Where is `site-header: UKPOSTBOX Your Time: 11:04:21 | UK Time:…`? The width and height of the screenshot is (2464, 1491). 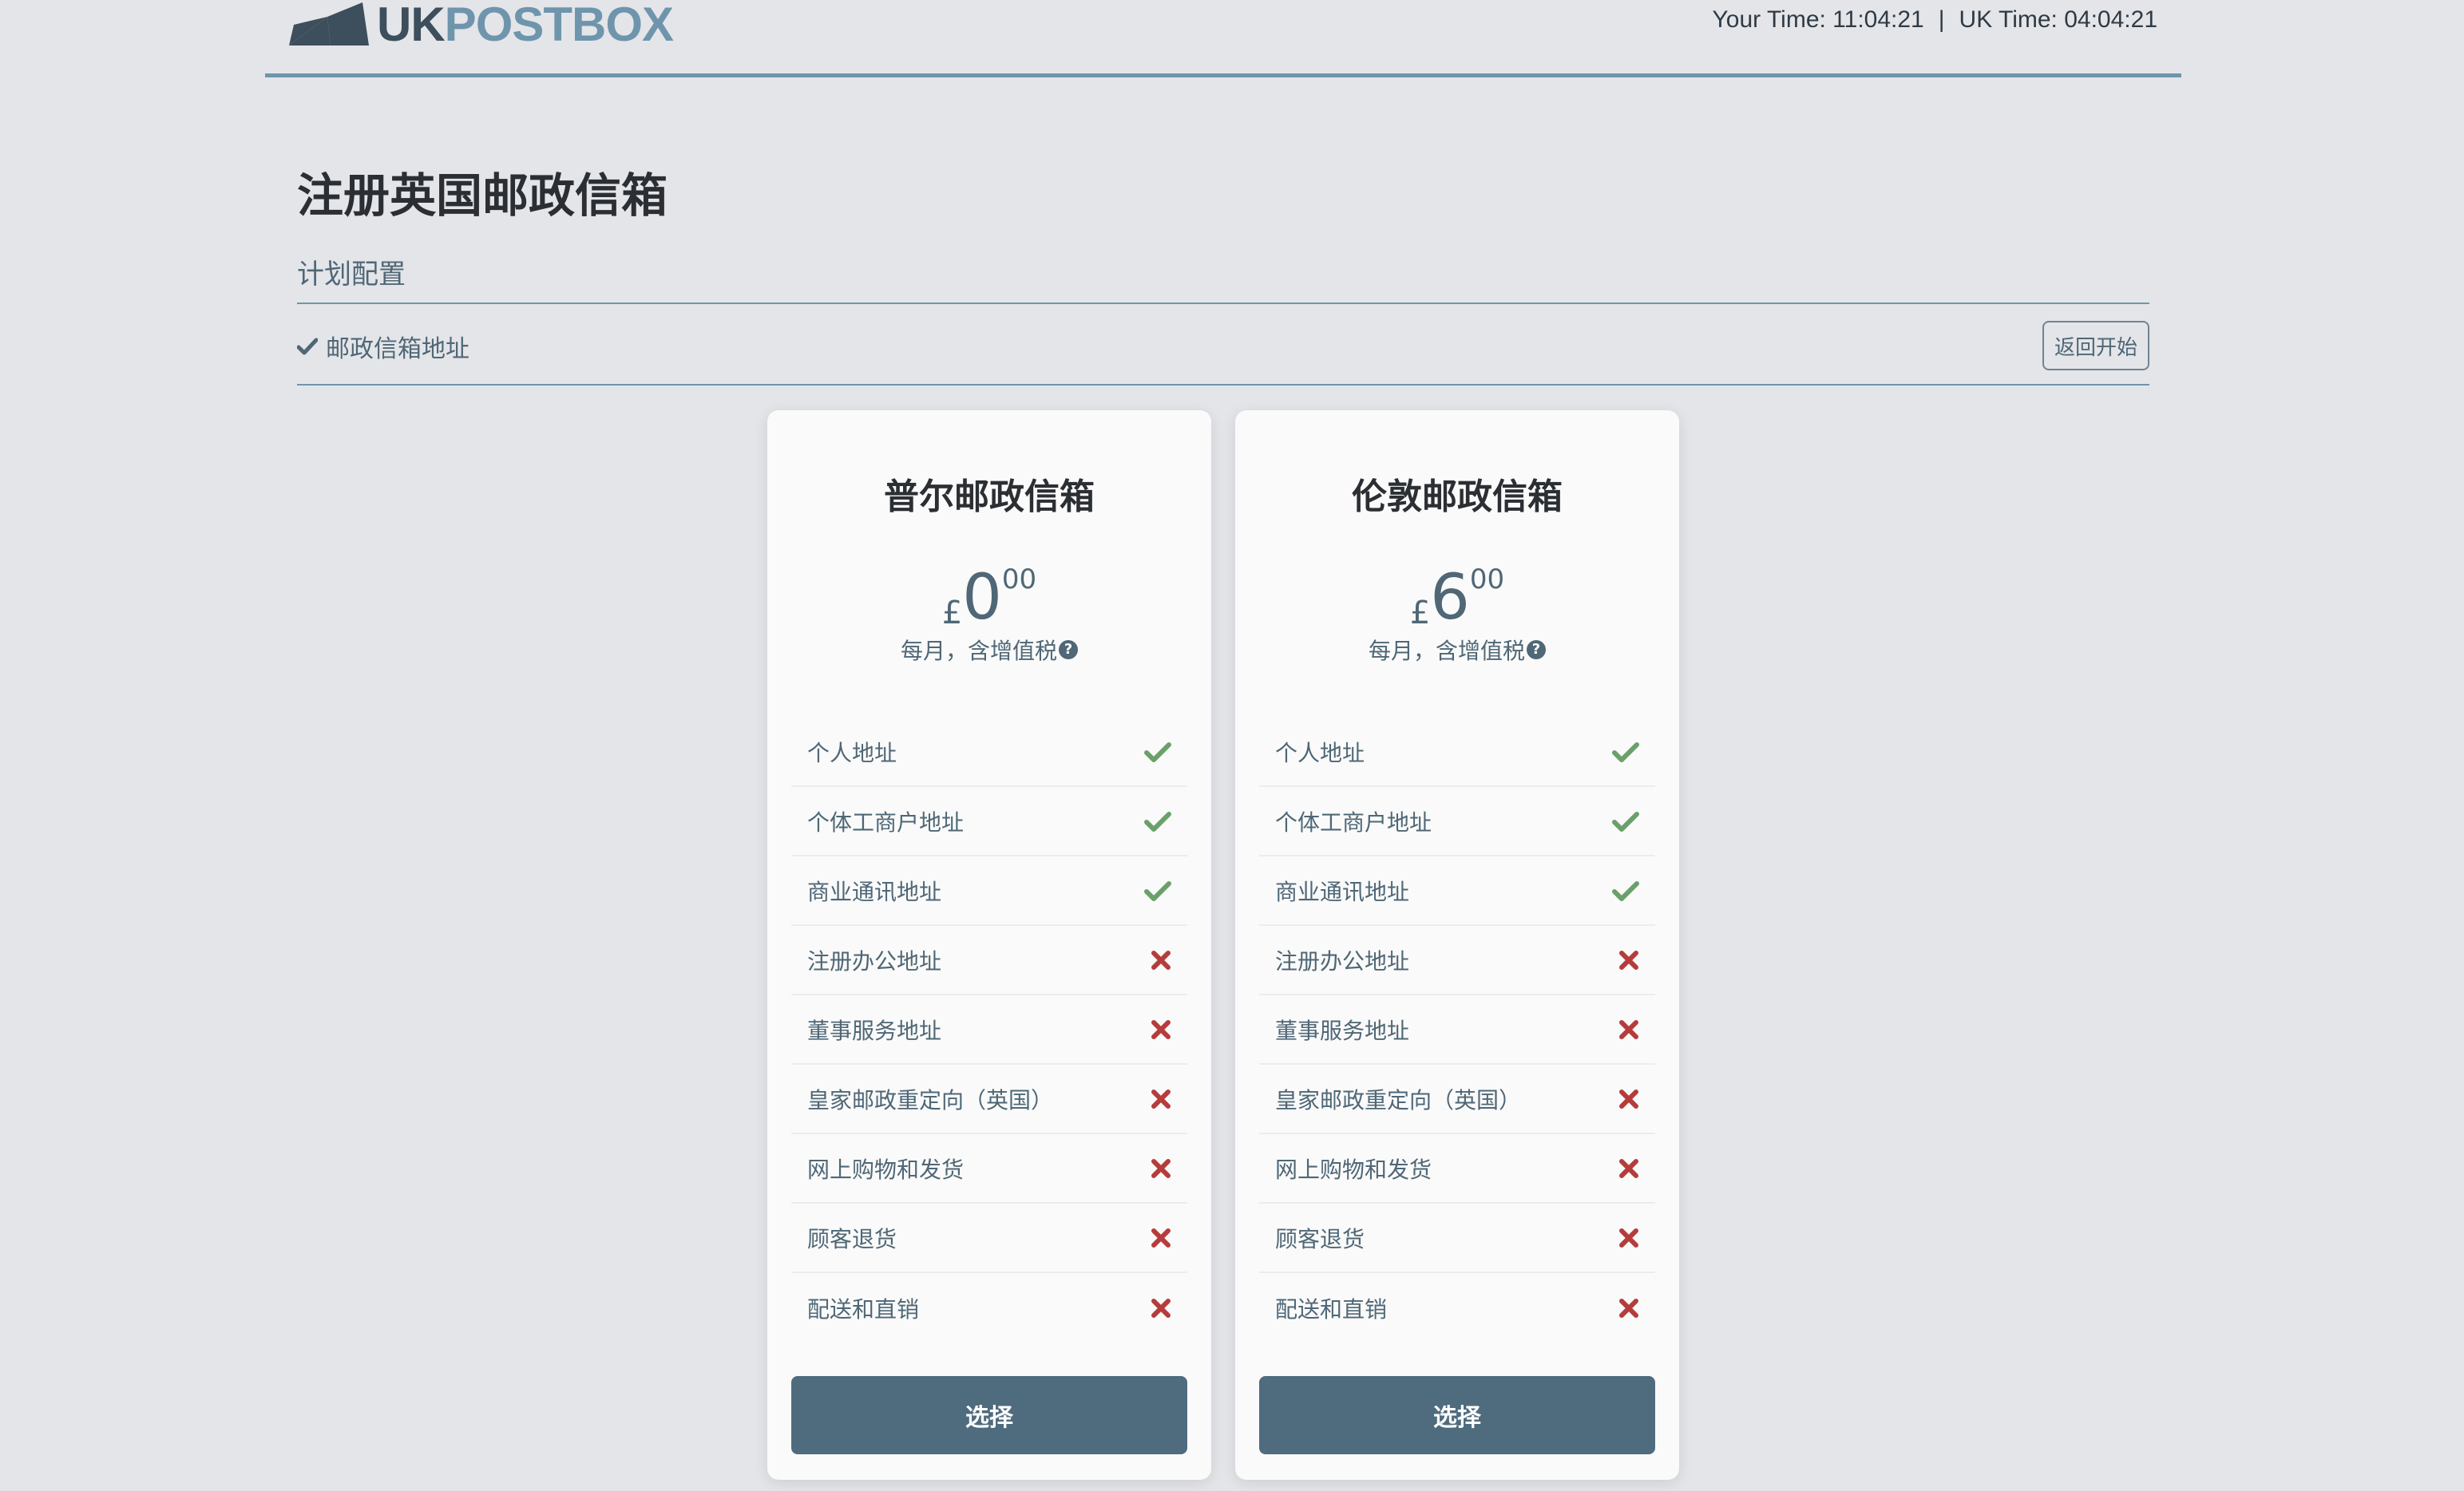 site-header: UKPOSTBOX Your Time: 11:04:21 | UK Time:… is located at coordinates (1223, 38).